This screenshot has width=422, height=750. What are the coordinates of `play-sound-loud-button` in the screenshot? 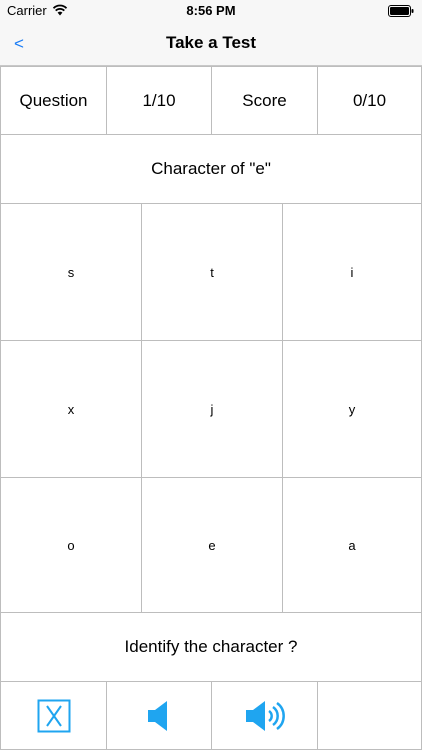 It's located at (264, 715).